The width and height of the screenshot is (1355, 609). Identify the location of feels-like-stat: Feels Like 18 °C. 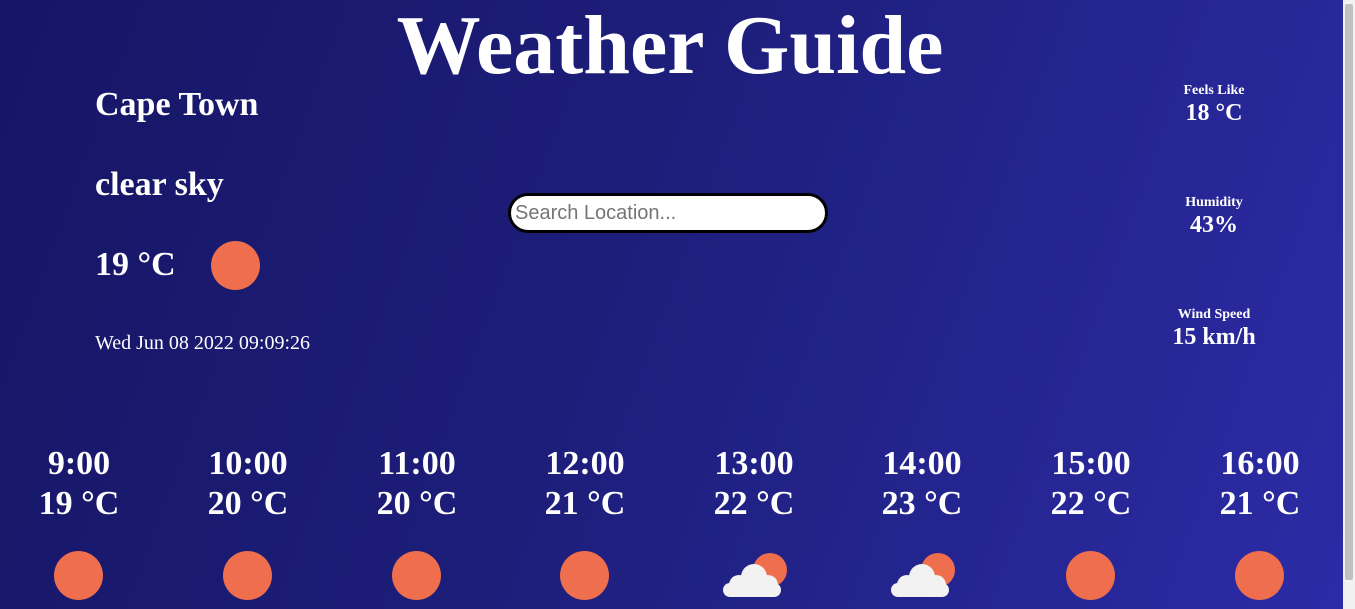
(1214, 105).